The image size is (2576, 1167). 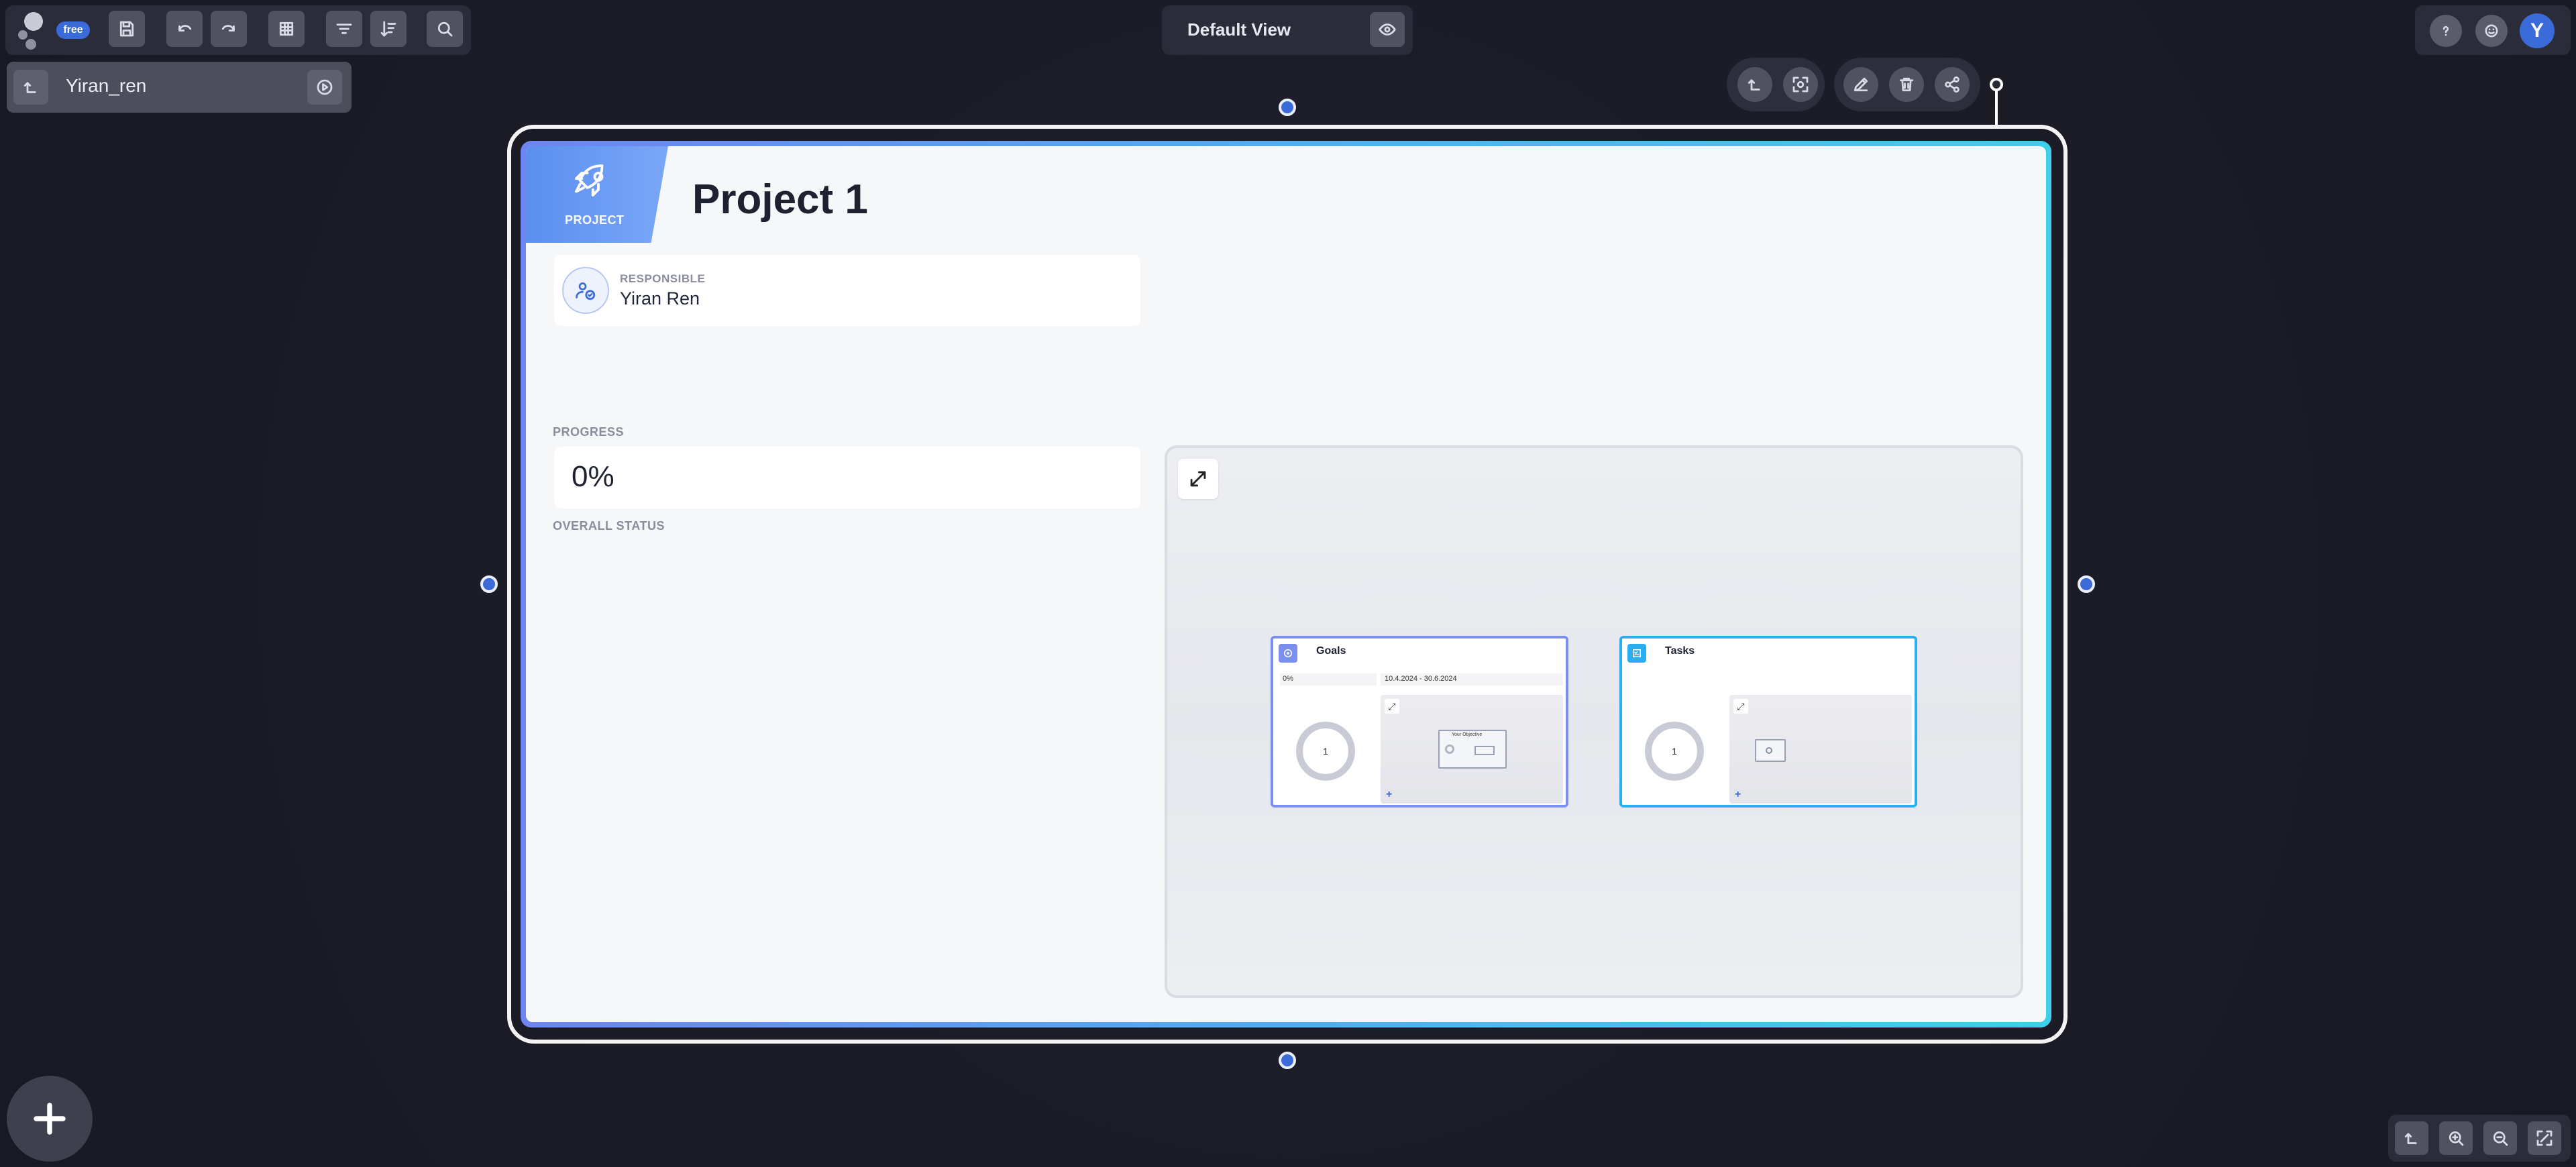 I want to click on goals-date-range: 10.4.2024 - 30.6.2024, so click(x=1421, y=679).